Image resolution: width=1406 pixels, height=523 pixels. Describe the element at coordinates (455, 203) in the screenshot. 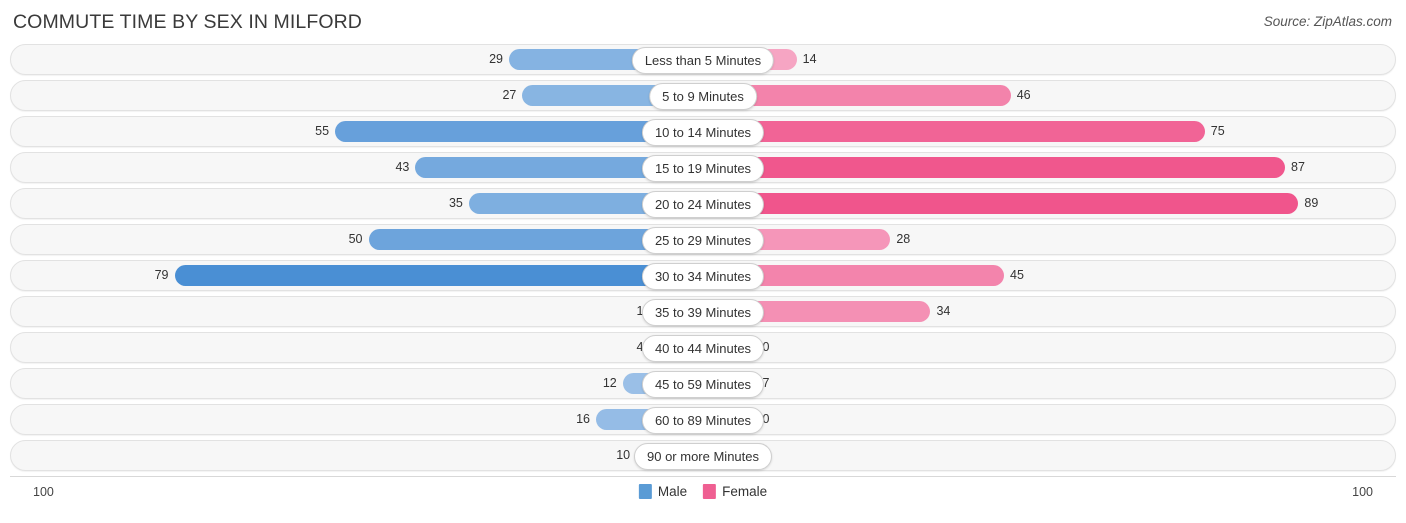

I see `bar-value-male: 35` at that location.